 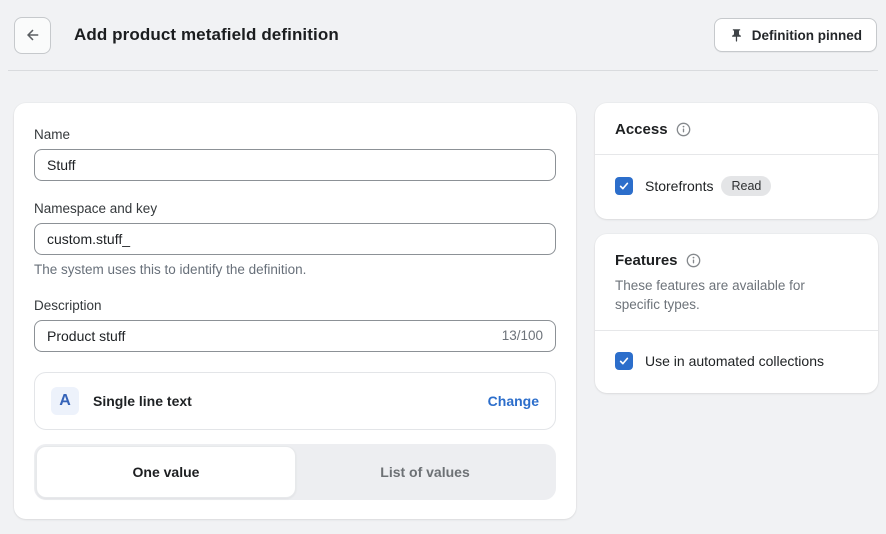 What do you see at coordinates (736, 35) in the screenshot?
I see `pin-icon` at bounding box center [736, 35].